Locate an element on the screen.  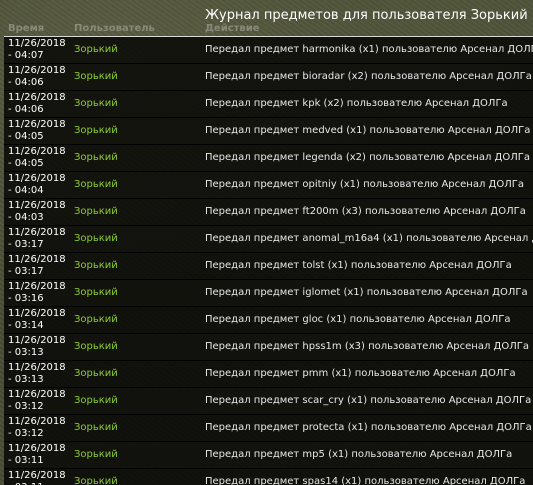
column-header-time: Время is located at coordinates (26, 28).